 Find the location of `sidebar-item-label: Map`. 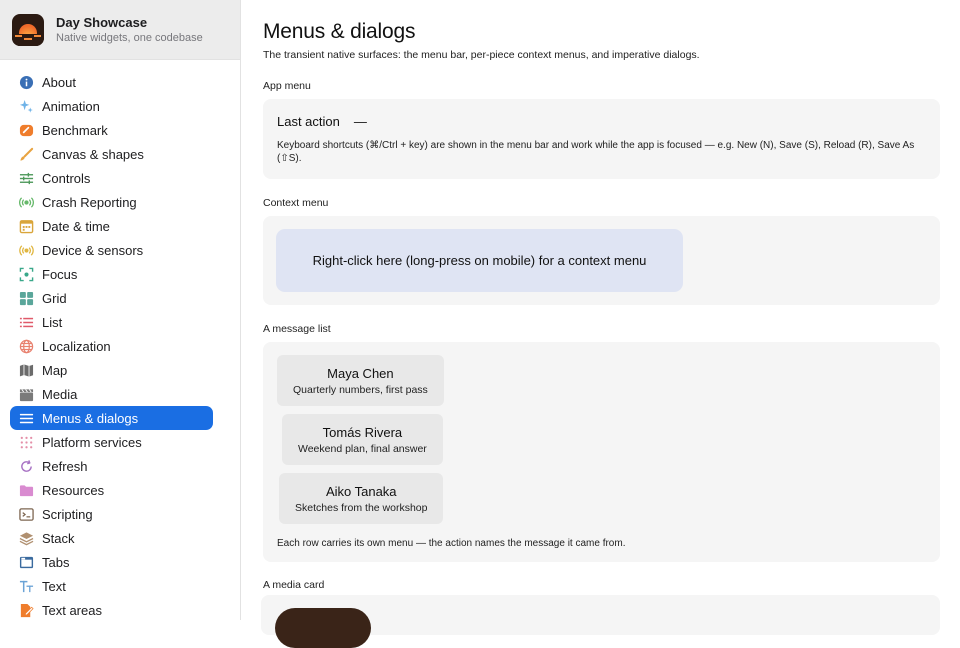

sidebar-item-label: Map is located at coordinates (55, 370).